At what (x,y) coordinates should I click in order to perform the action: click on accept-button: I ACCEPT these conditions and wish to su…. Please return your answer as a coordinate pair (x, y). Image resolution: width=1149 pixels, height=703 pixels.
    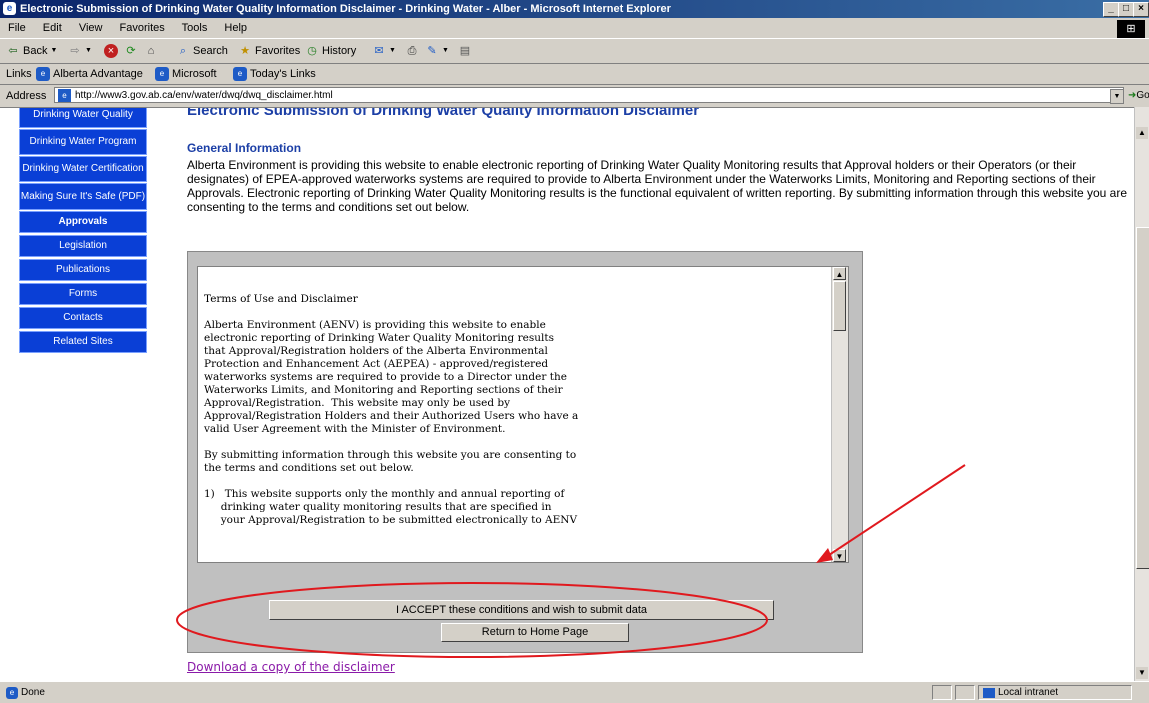
    Looking at the image, I should click on (521, 610).